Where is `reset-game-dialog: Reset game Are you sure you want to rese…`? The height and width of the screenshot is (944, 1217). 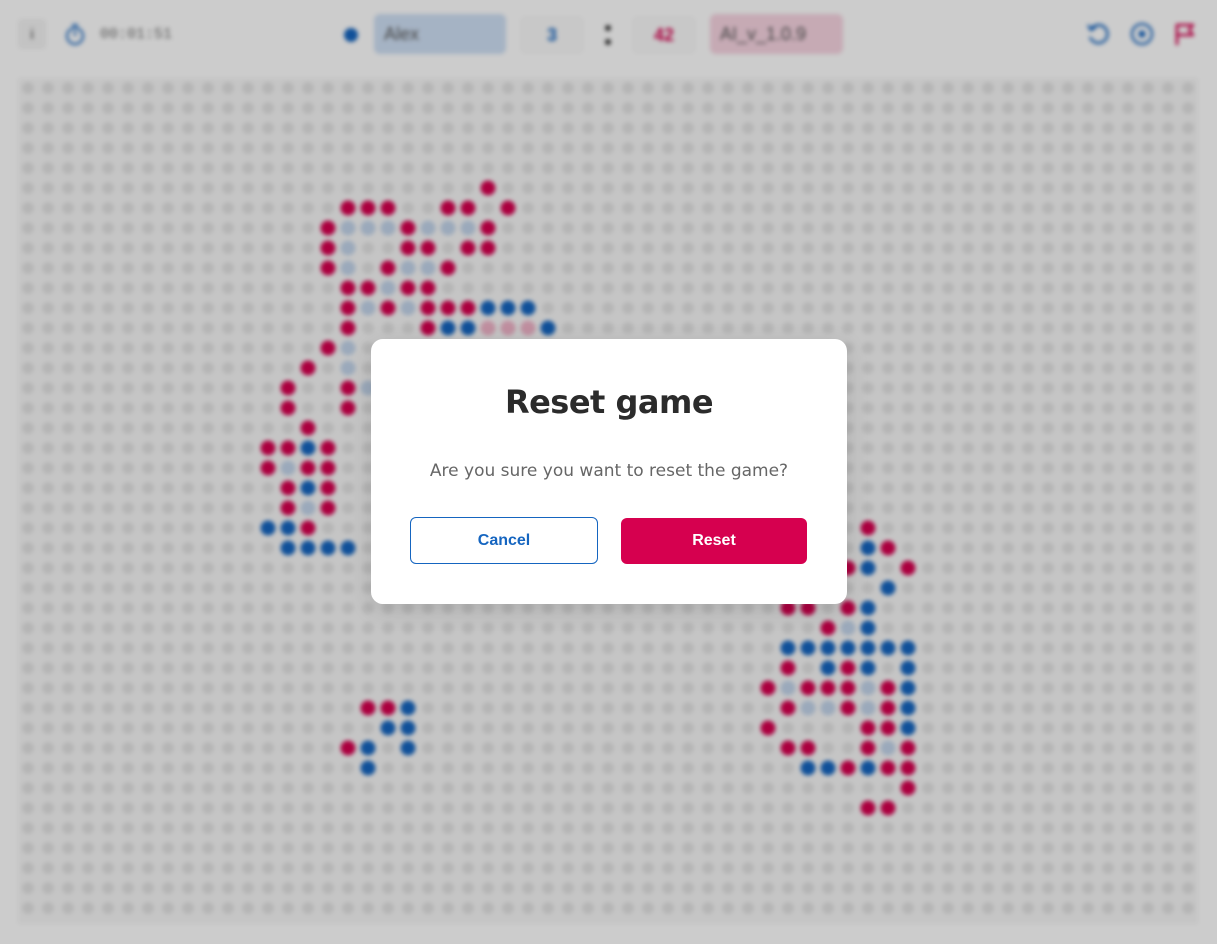
reset-game-dialog: Reset game Are you sure you want to rese… is located at coordinates (609, 471).